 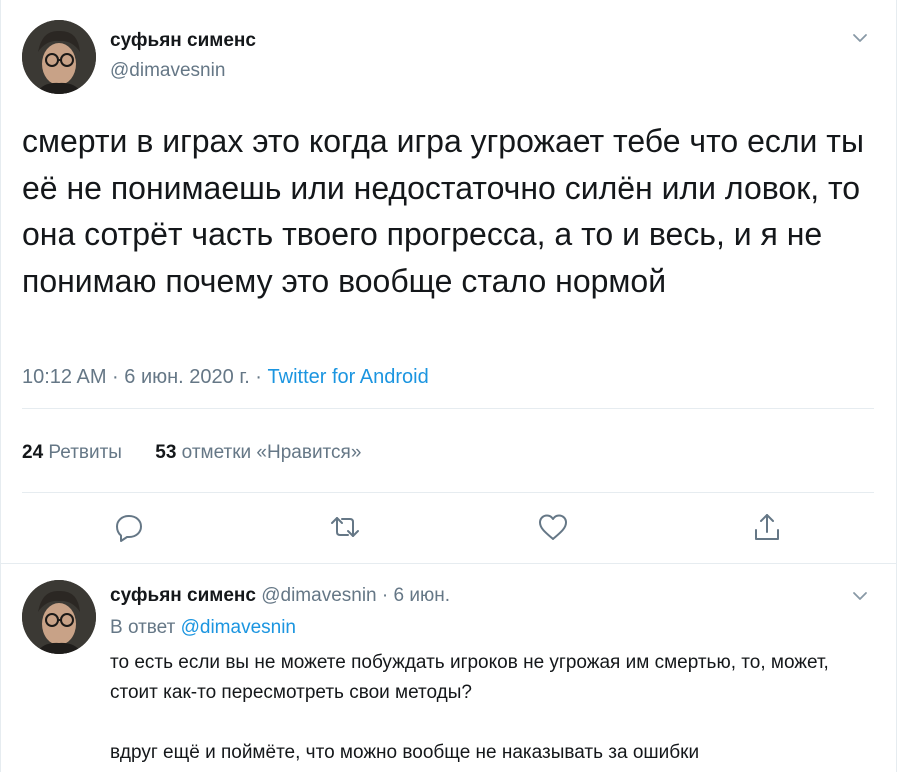 I want to click on timeline-left-border, so click(x=0, y=386).